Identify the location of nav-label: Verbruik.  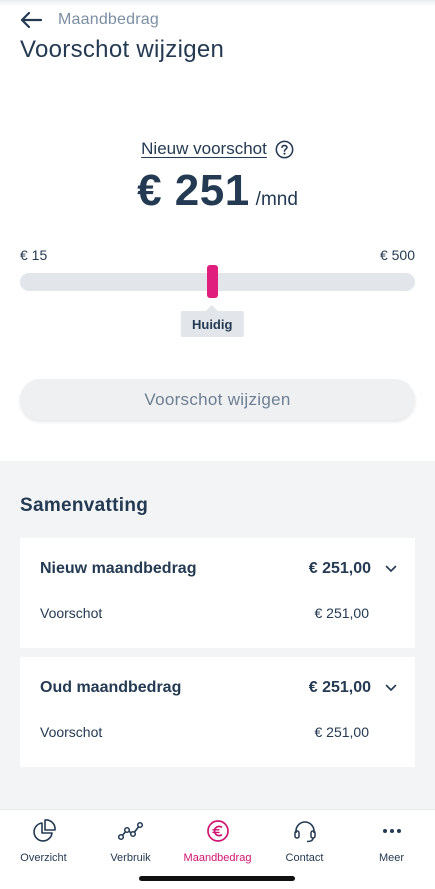
(130, 858).